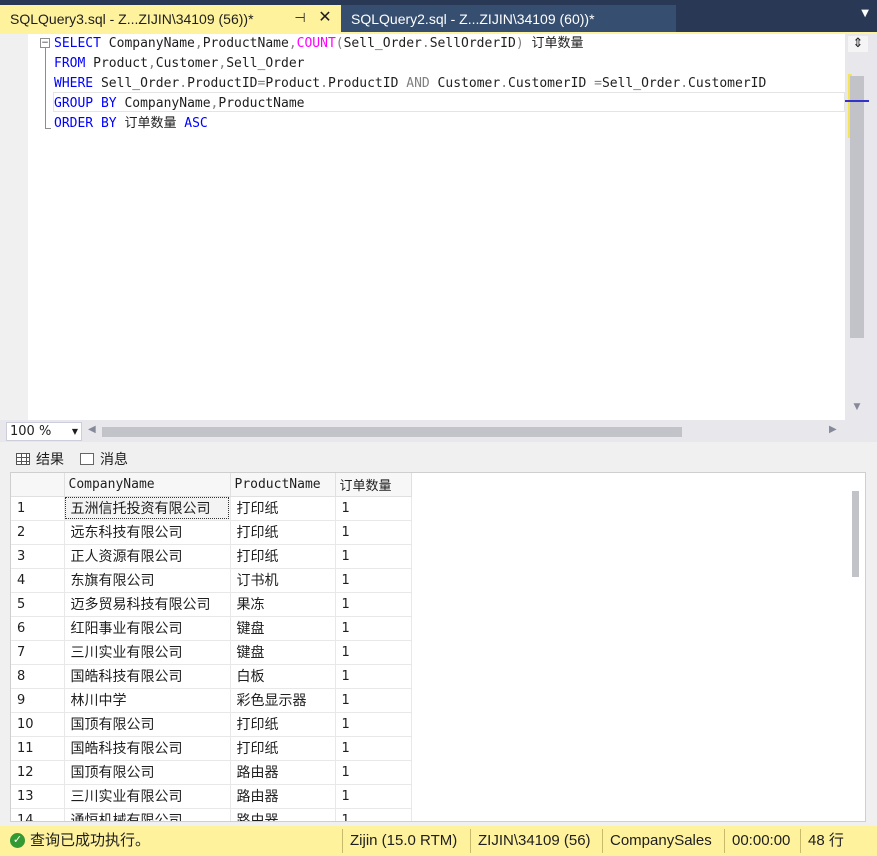 The height and width of the screenshot is (856, 877). What do you see at coordinates (283, 485) in the screenshot?
I see `column-header-productname: ProductName` at bounding box center [283, 485].